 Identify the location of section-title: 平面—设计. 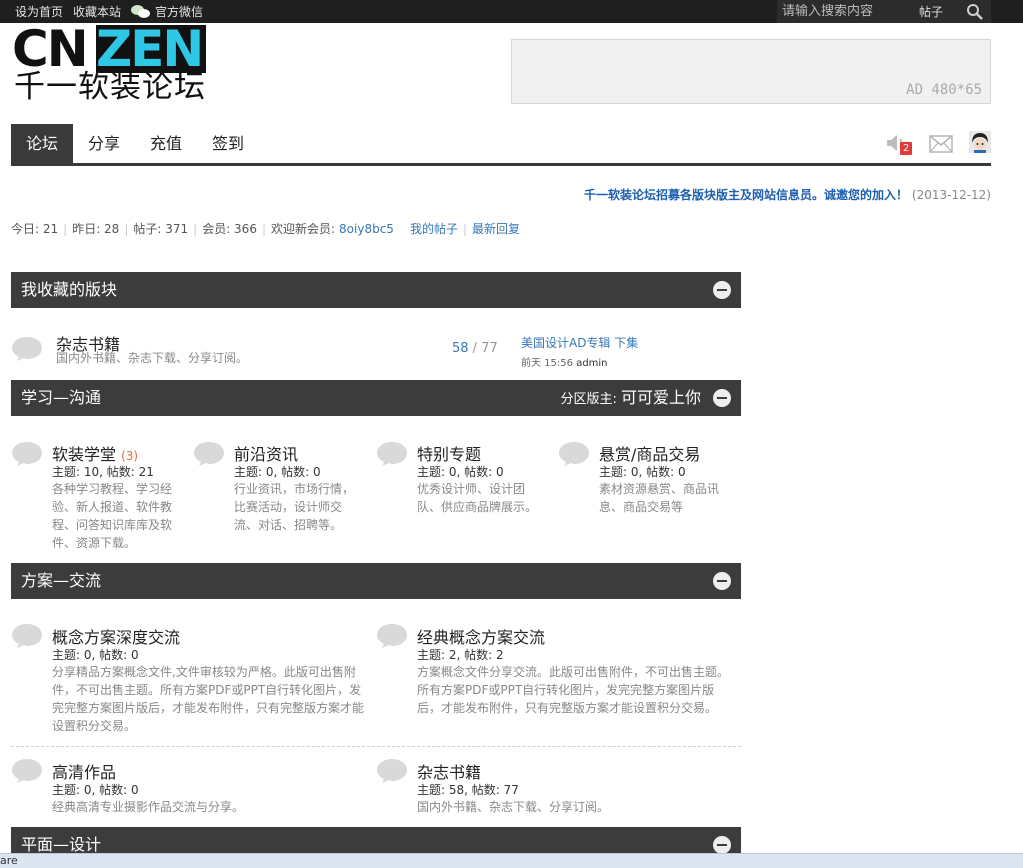
(61, 844).